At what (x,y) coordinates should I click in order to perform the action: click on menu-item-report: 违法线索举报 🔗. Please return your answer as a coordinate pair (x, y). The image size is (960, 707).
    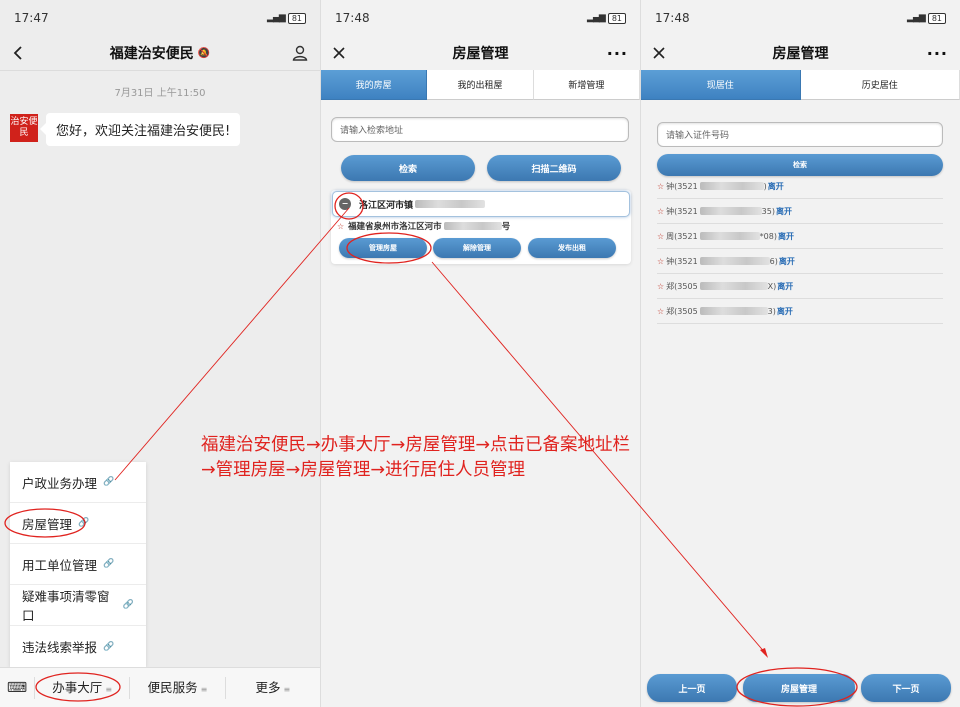
    Looking at the image, I should click on (78, 646).